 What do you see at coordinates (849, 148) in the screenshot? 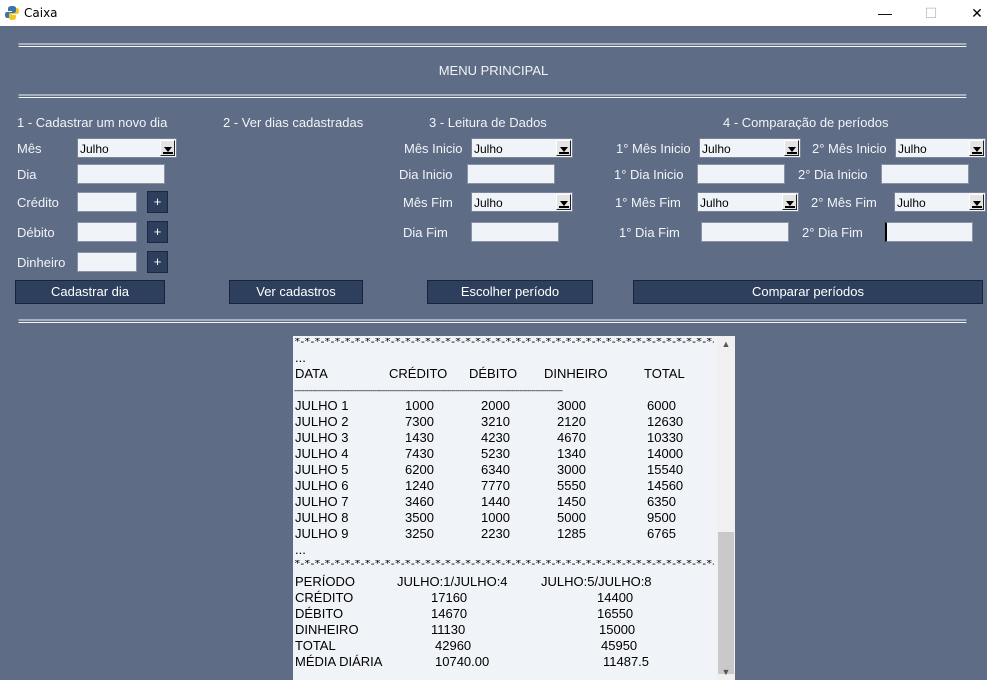
I see `m2-inicio-label: 2° Mês Inicio` at bounding box center [849, 148].